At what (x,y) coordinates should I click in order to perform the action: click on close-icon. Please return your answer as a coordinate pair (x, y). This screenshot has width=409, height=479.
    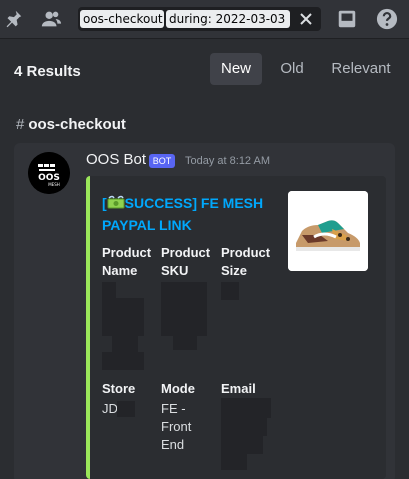
    Looking at the image, I should click on (306, 19).